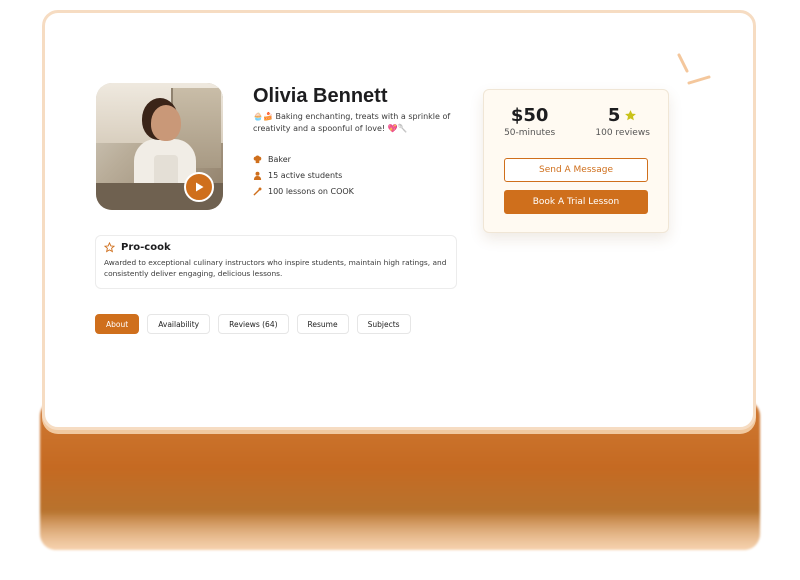 This screenshot has width=800, height=580. Describe the element at coordinates (530, 133) in the screenshot. I see `lesson-duration: 50-minutes` at that location.